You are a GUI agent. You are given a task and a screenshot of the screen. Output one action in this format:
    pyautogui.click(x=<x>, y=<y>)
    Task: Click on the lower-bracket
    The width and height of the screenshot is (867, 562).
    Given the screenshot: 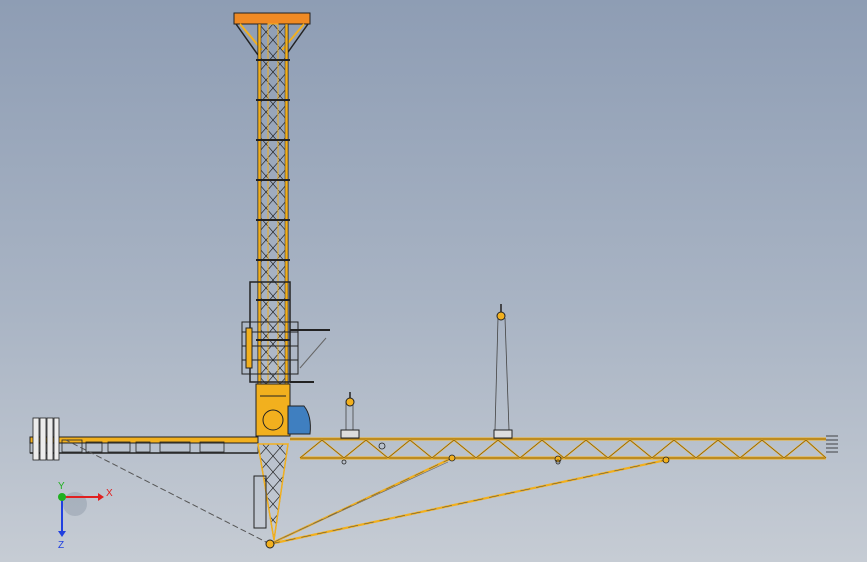 What is the action you would take?
    pyautogui.click(x=271, y=496)
    